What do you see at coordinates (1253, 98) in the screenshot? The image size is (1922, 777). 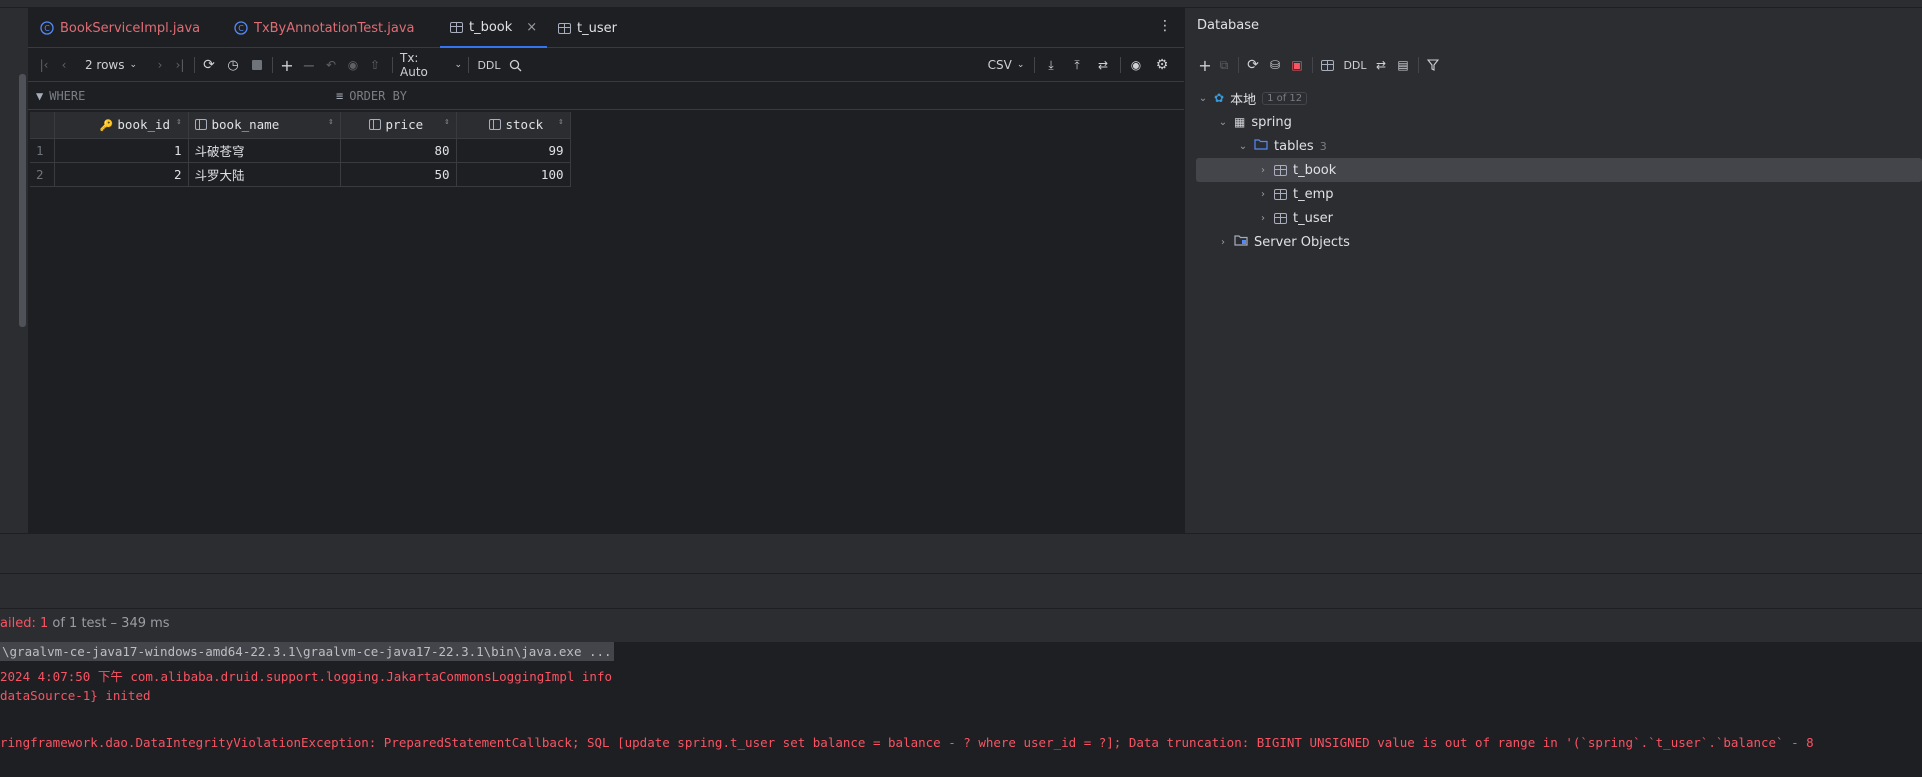 I see `tree-node-local: ⌄ ✿ 本地 1 of 12` at bounding box center [1253, 98].